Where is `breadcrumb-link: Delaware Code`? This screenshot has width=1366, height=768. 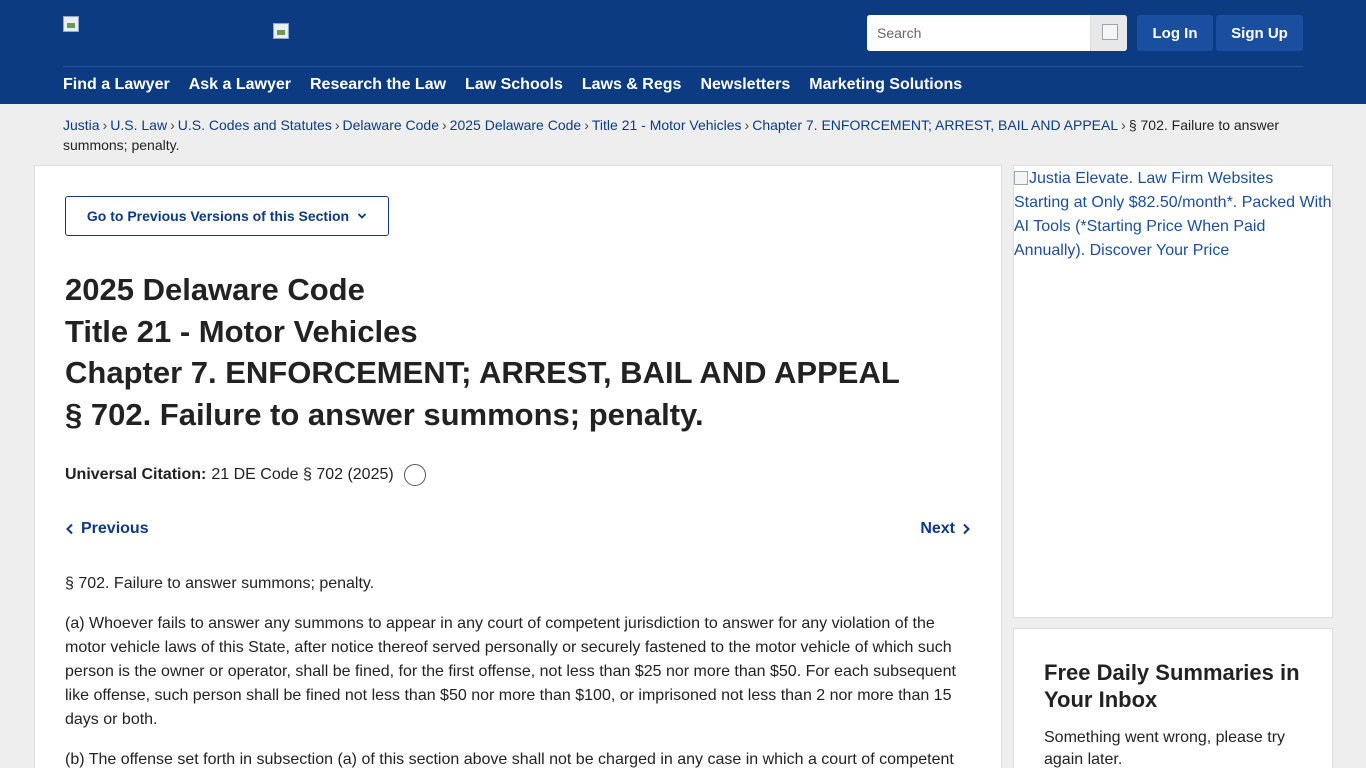 breadcrumb-link: Delaware Code is located at coordinates (391, 125).